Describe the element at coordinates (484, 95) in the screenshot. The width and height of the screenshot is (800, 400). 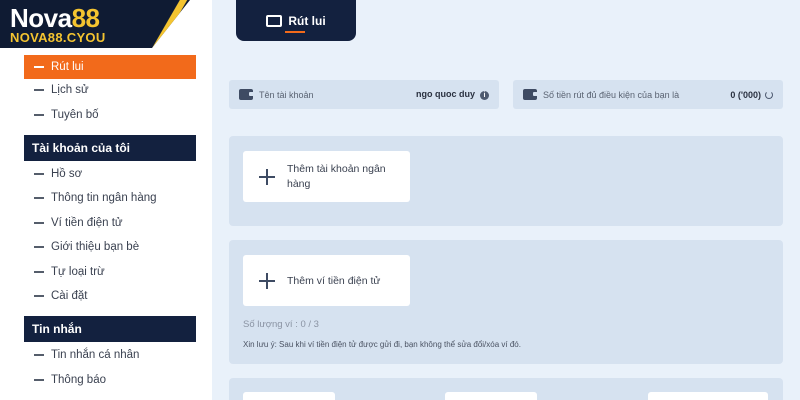
I see `info-icon: i` at that location.